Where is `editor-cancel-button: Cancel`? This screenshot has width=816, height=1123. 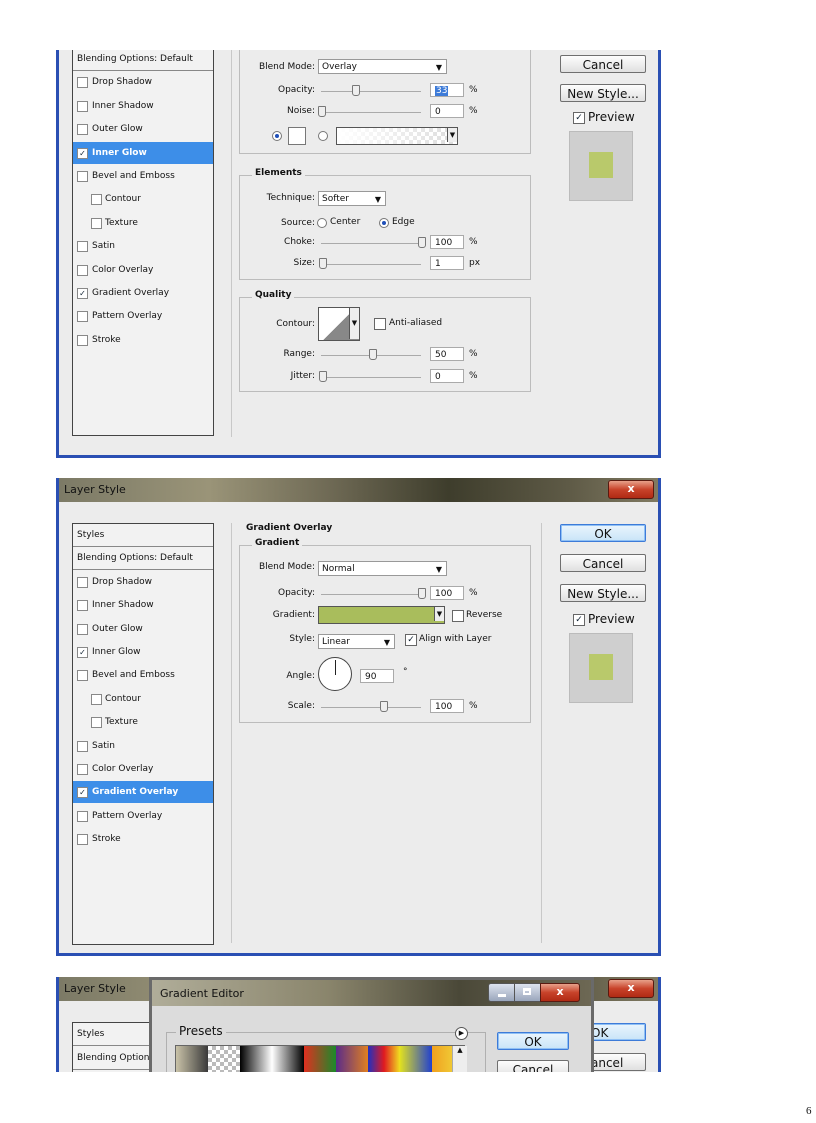 editor-cancel-button: Cancel is located at coordinates (533, 1066).